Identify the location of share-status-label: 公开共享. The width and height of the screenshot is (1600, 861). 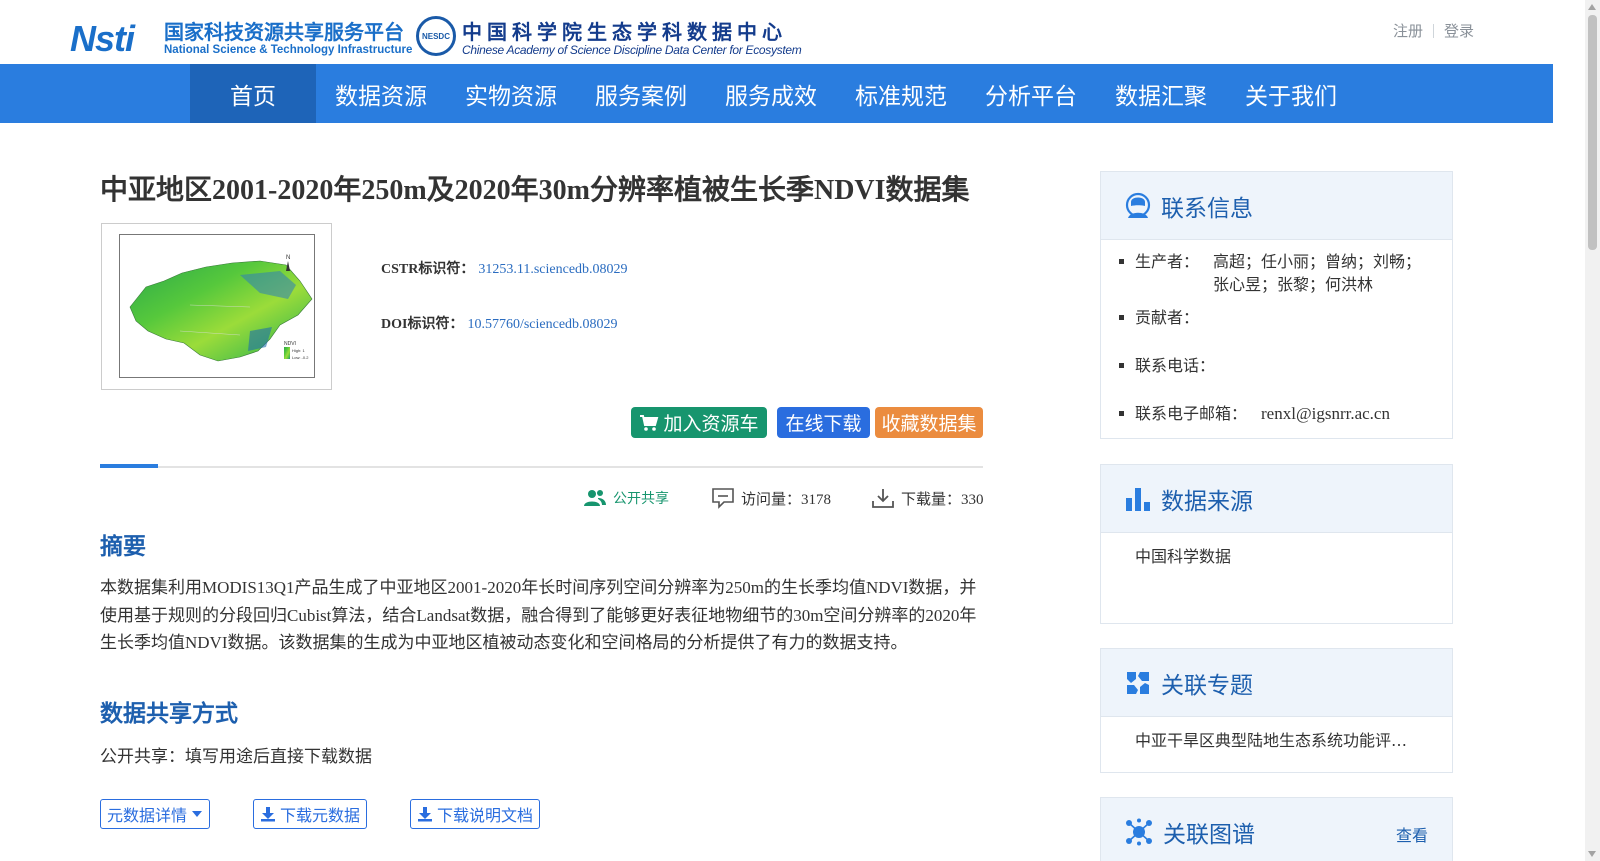
(641, 499).